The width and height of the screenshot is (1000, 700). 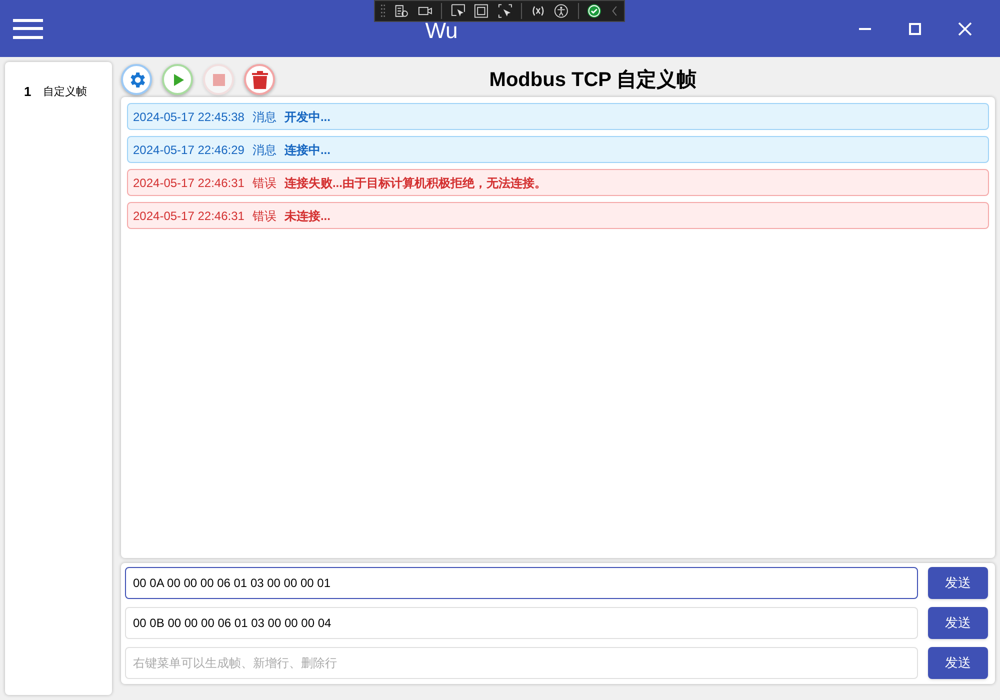 What do you see at coordinates (188, 150) in the screenshot?
I see `timestamp: 2024-05-17 22:46:29` at bounding box center [188, 150].